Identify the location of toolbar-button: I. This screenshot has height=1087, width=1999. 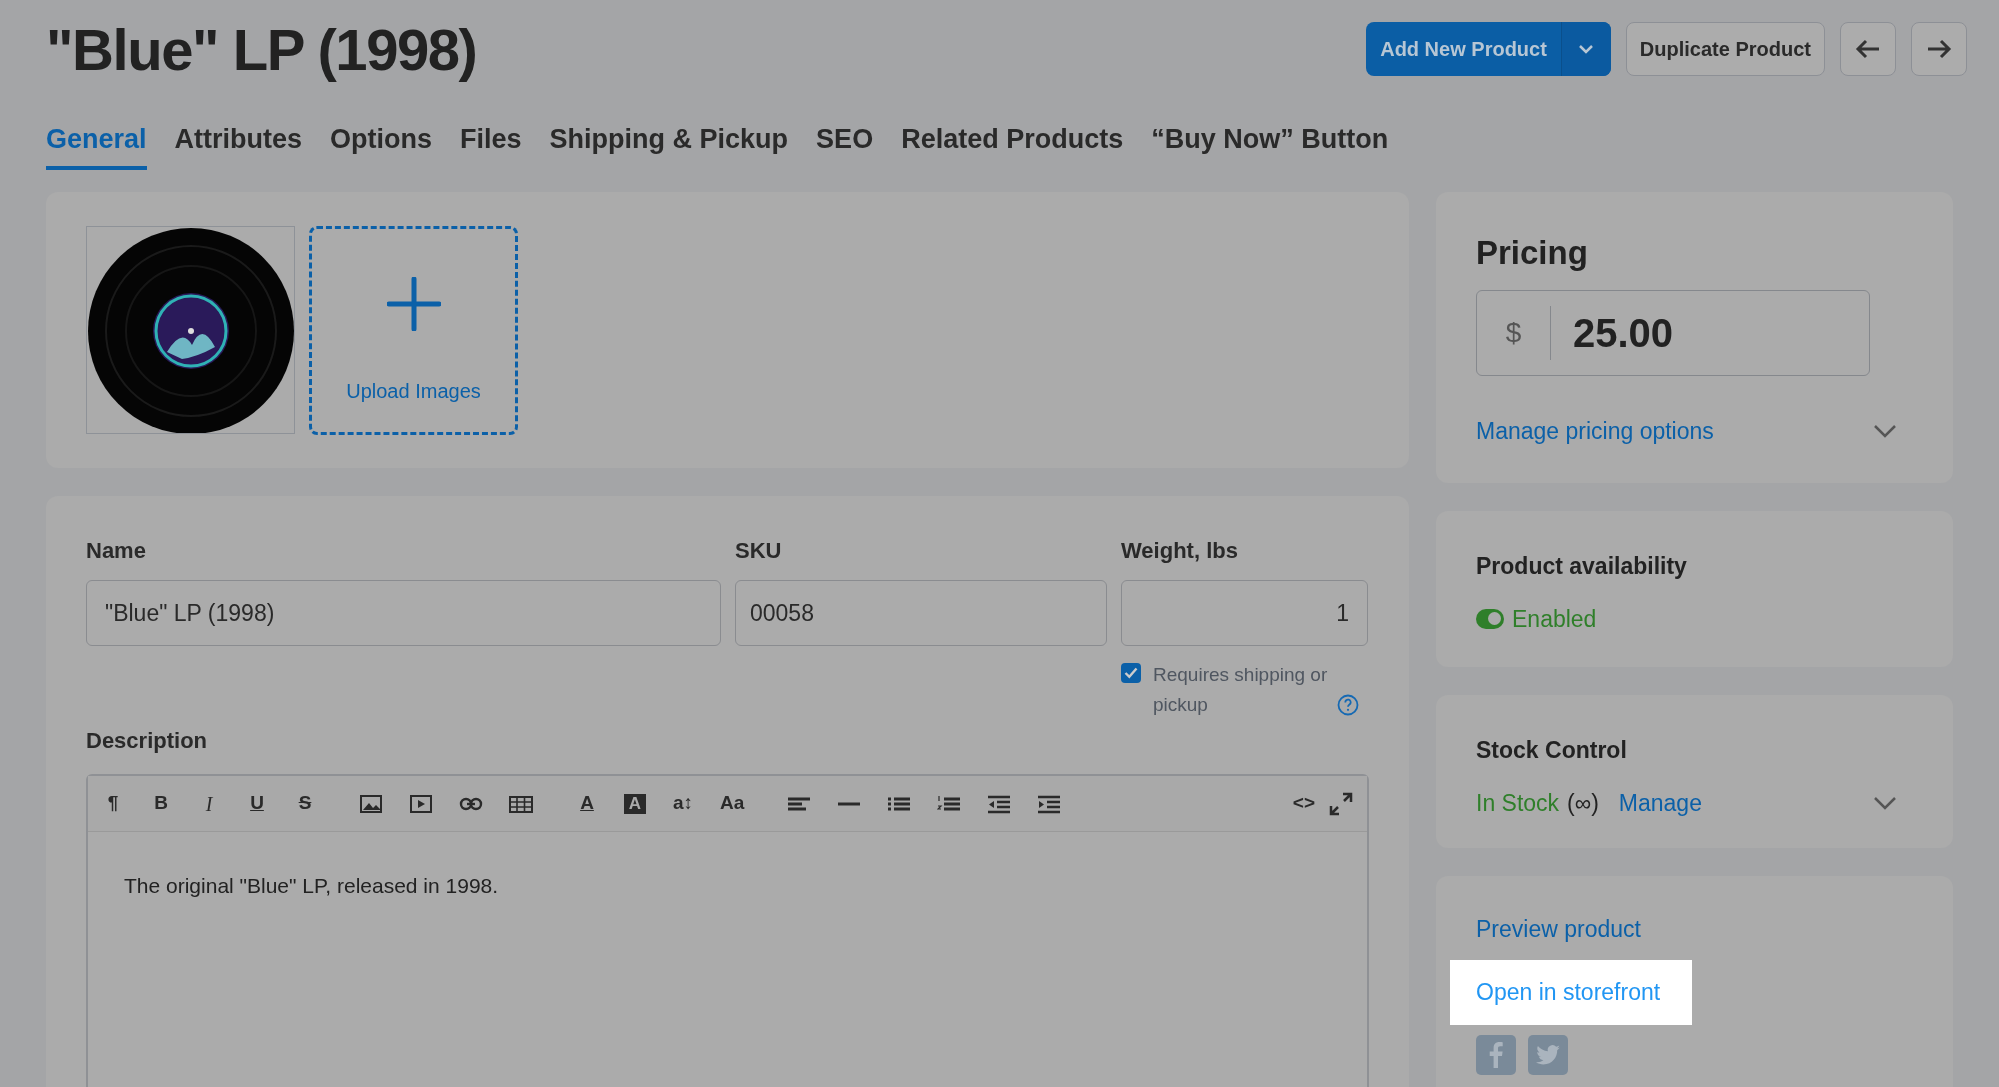
(209, 803).